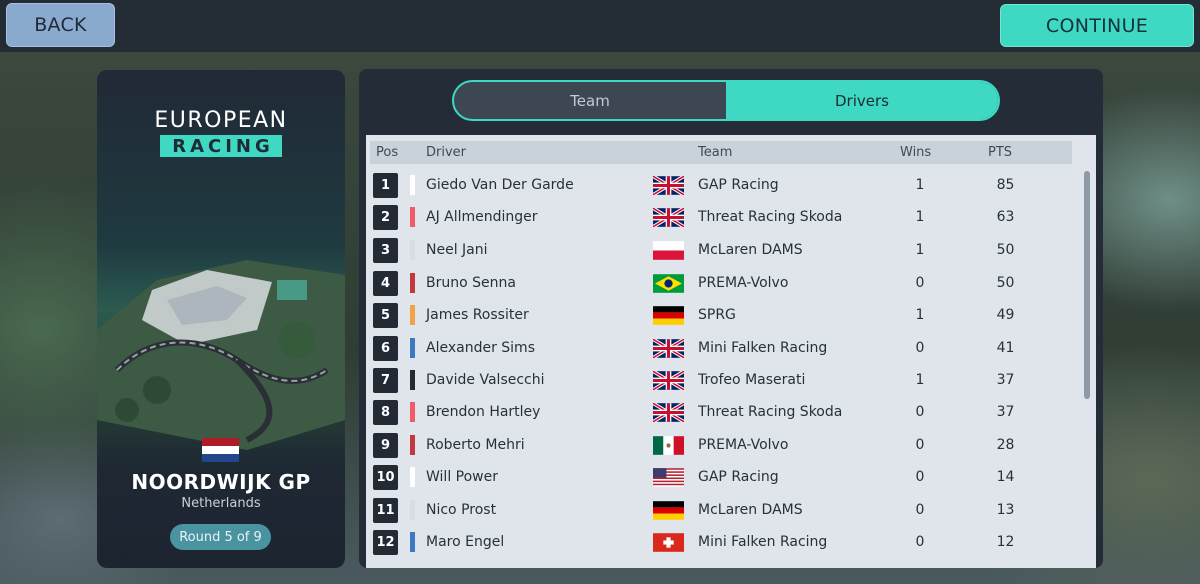 The width and height of the screenshot is (1200, 584). Describe the element at coordinates (1005, 348) in the screenshot. I see `points-total: 41` at that location.